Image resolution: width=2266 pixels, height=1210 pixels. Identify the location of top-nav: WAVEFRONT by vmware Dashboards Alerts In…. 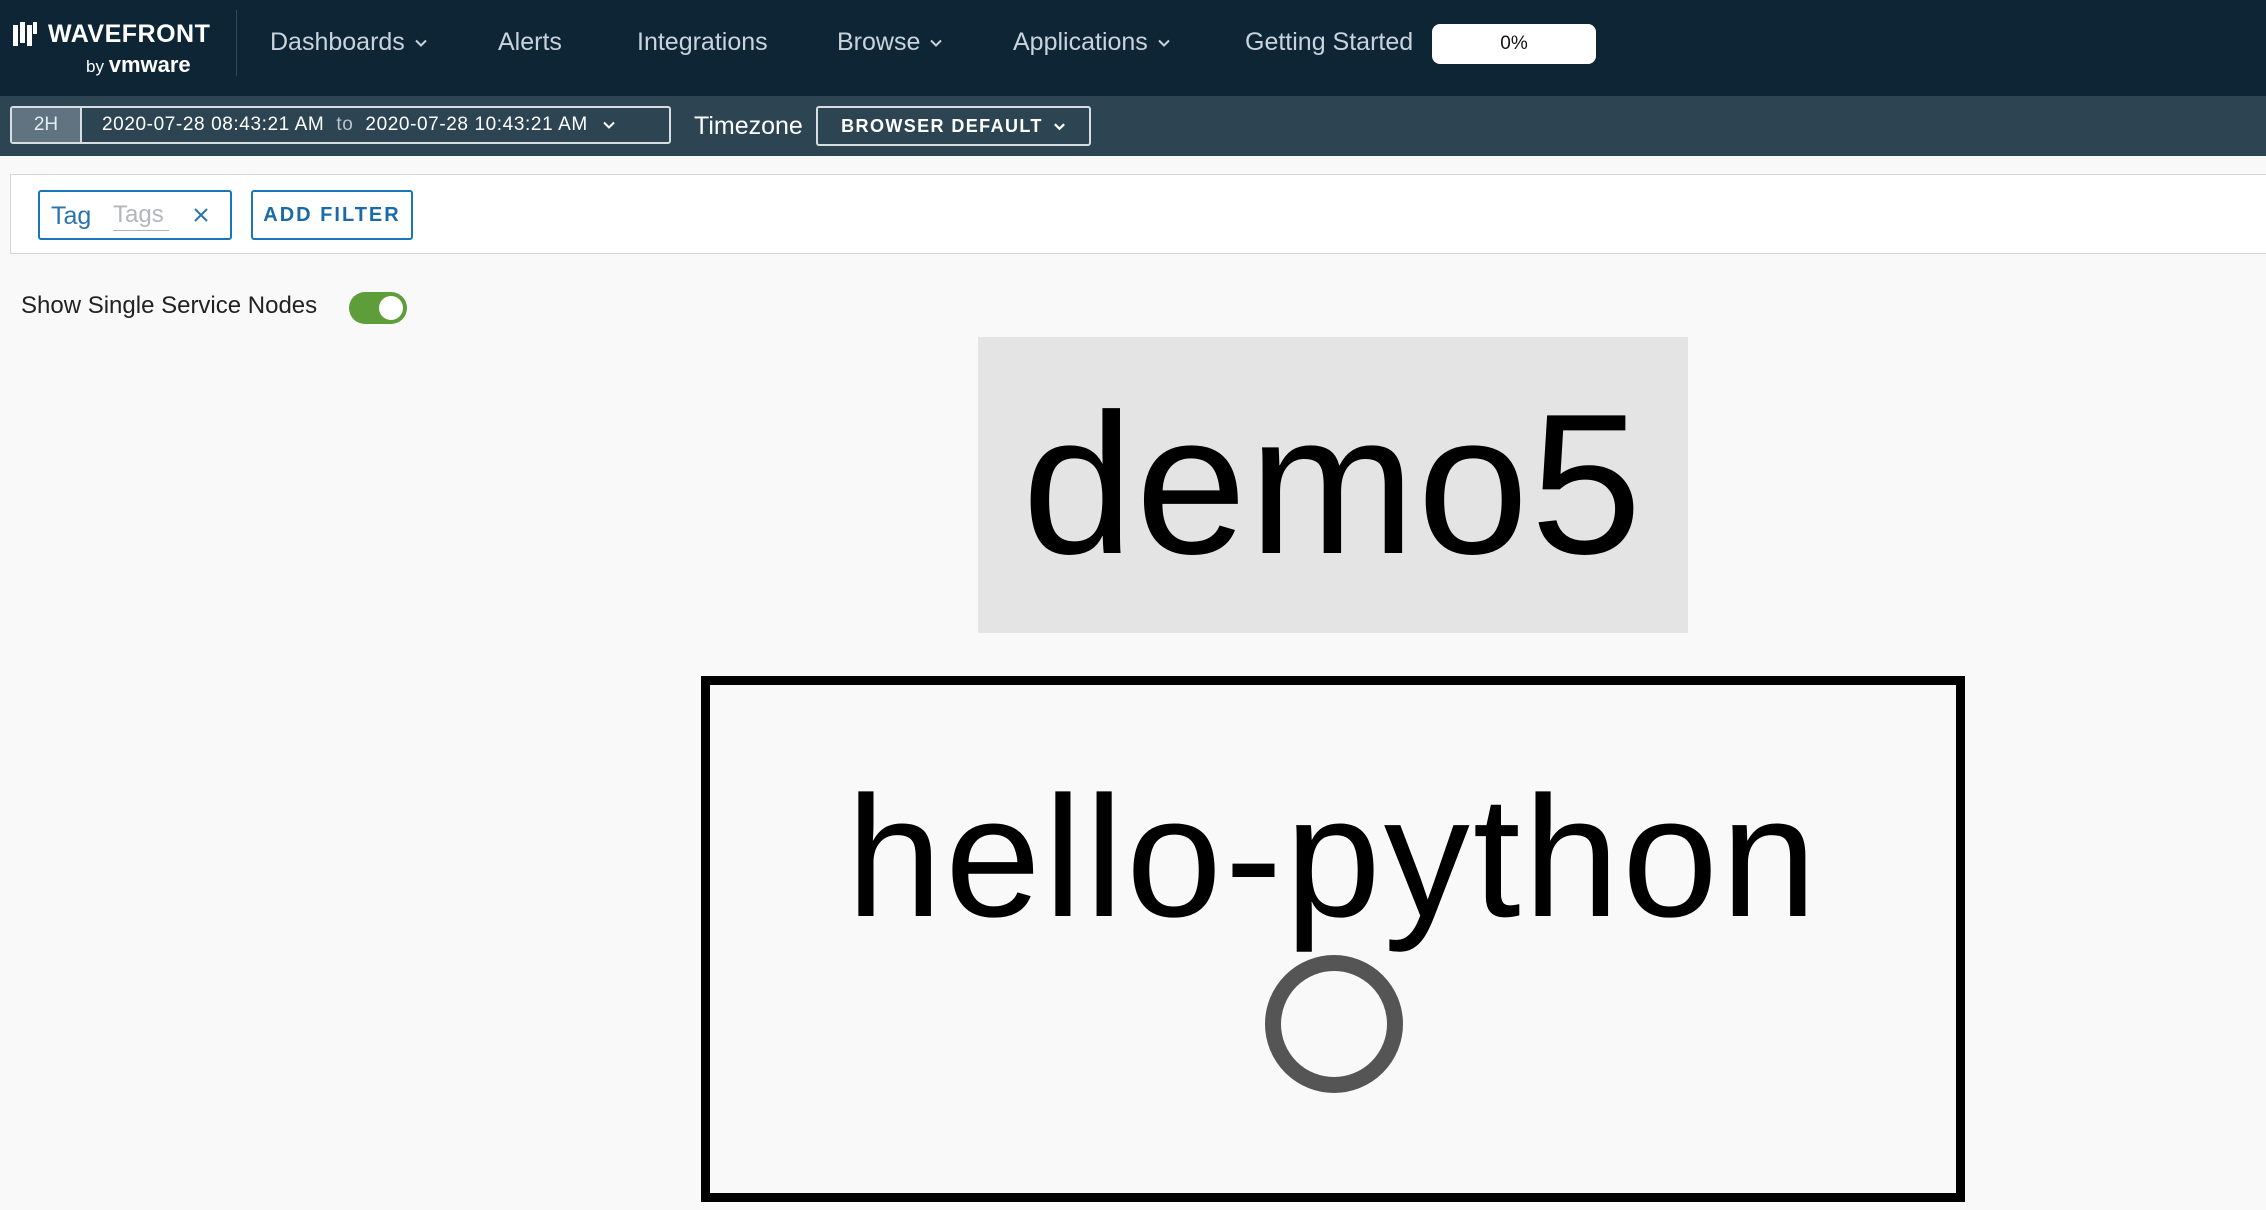
(1133, 48).